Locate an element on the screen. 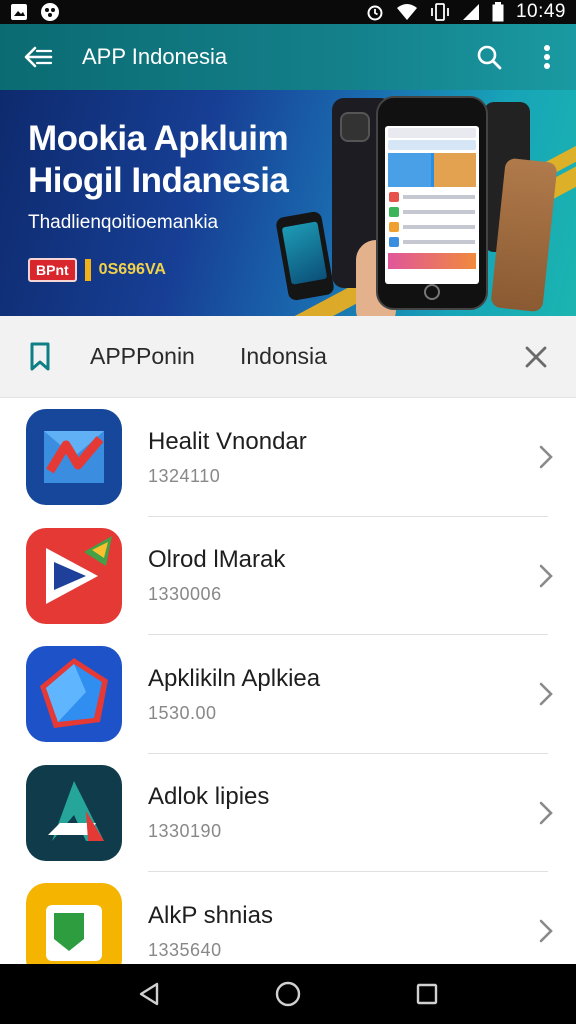 The height and width of the screenshot is (1024, 576). back-arrow-icon is located at coordinates (38, 57).